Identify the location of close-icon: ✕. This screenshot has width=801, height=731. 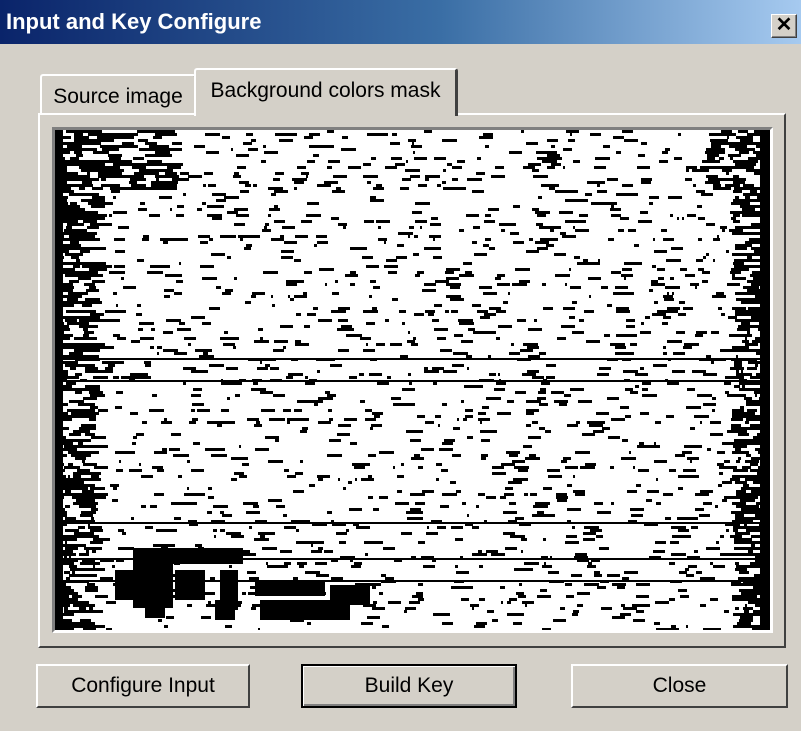
(784, 26).